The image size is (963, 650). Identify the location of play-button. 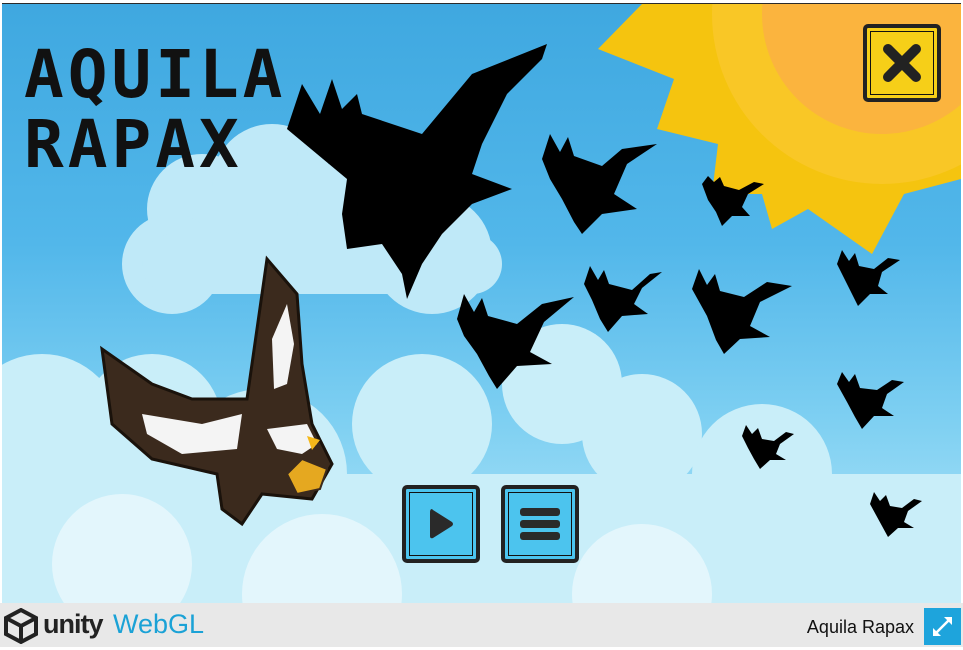
(441, 524).